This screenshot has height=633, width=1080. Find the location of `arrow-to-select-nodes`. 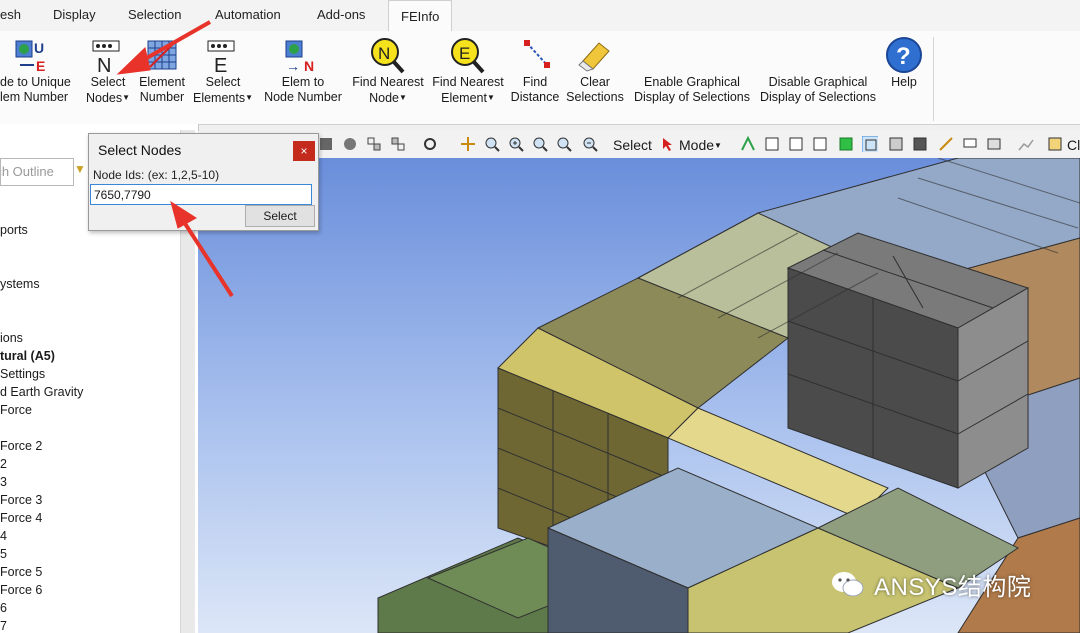

arrow-to-select-nodes is located at coordinates (174, 42).